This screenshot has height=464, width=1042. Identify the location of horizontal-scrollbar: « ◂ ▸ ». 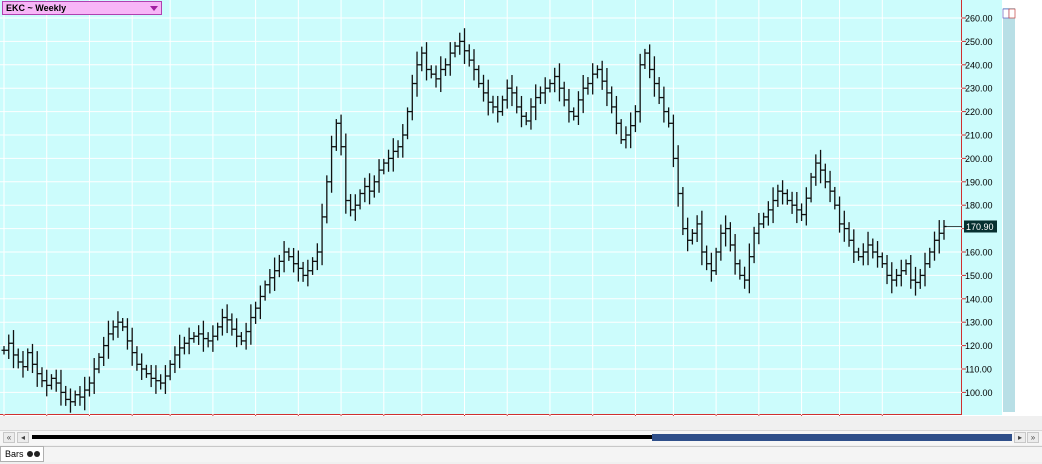
(521, 437).